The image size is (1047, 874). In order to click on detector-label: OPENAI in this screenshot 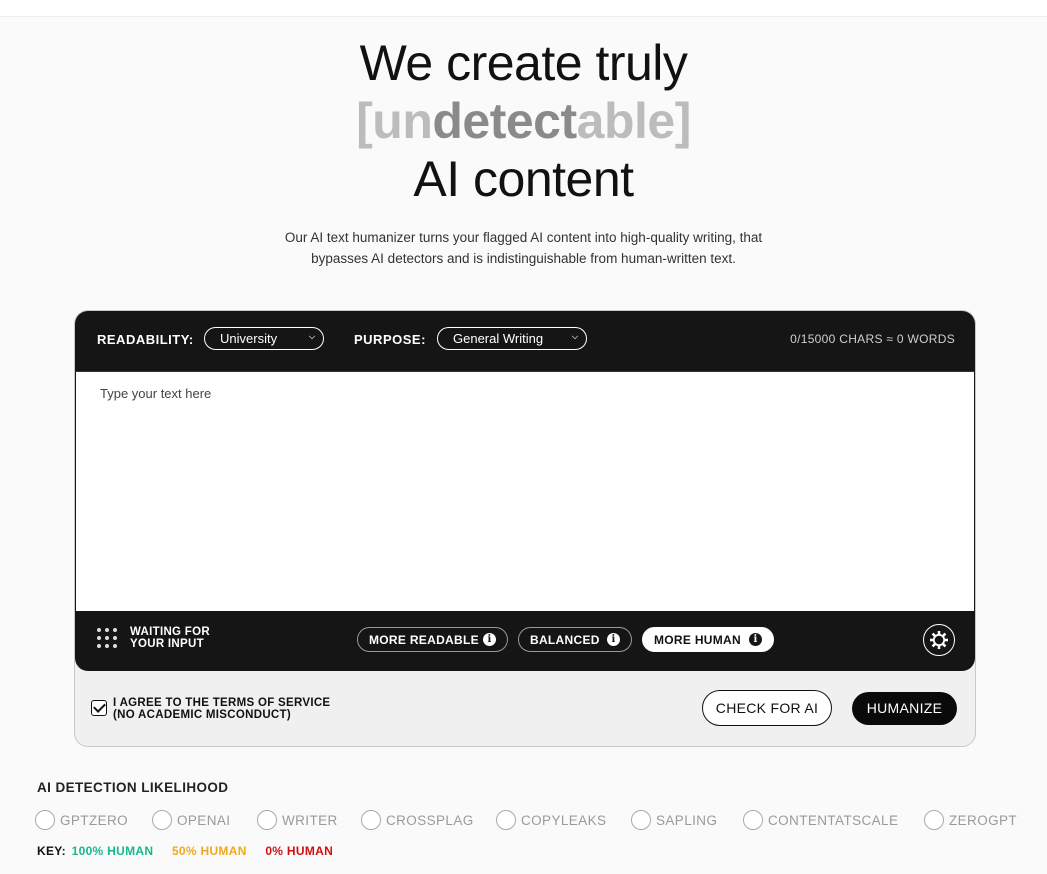, I will do `click(204, 820)`.